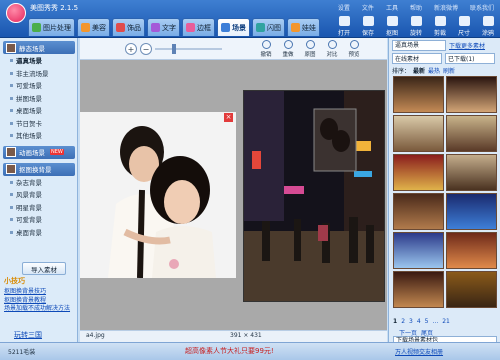 The width and height of the screenshot is (500, 360). What do you see at coordinates (446, 7) in the screenshot?
I see `menu-weibo: 新浪微博` at bounding box center [446, 7].